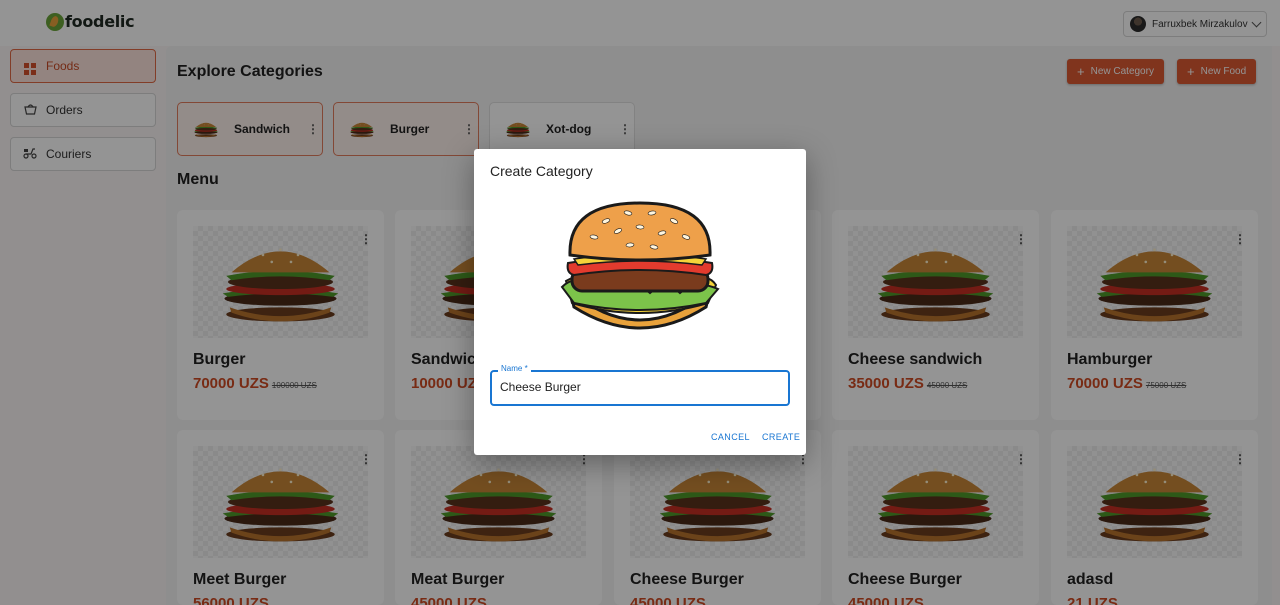 The width and height of the screenshot is (1280, 605). Describe the element at coordinates (514, 368) in the screenshot. I see `name-field-label: Name *` at that location.